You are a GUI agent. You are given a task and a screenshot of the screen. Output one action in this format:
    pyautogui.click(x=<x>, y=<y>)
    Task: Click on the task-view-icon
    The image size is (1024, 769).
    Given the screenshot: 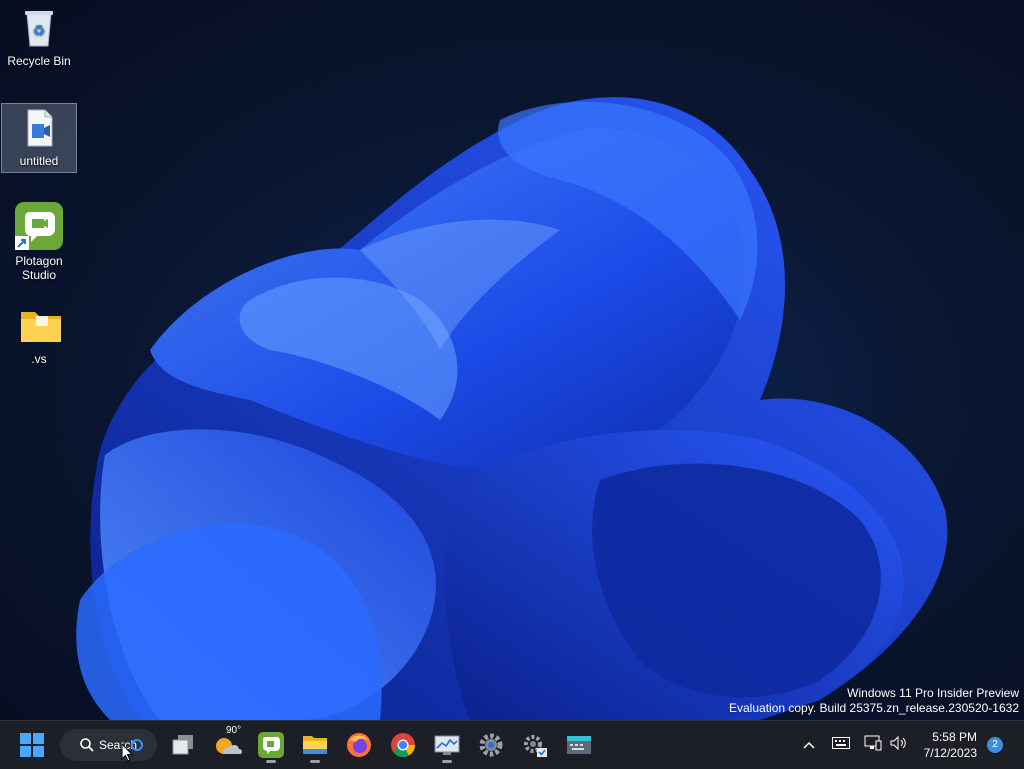 What is the action you would take?
    pyautogui.click(x=182, y=745)
    